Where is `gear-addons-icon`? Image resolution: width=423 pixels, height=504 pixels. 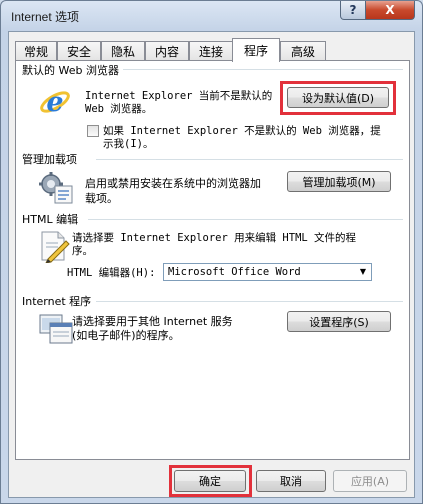
gear-addons-icon is located at coordinates (56, 188).